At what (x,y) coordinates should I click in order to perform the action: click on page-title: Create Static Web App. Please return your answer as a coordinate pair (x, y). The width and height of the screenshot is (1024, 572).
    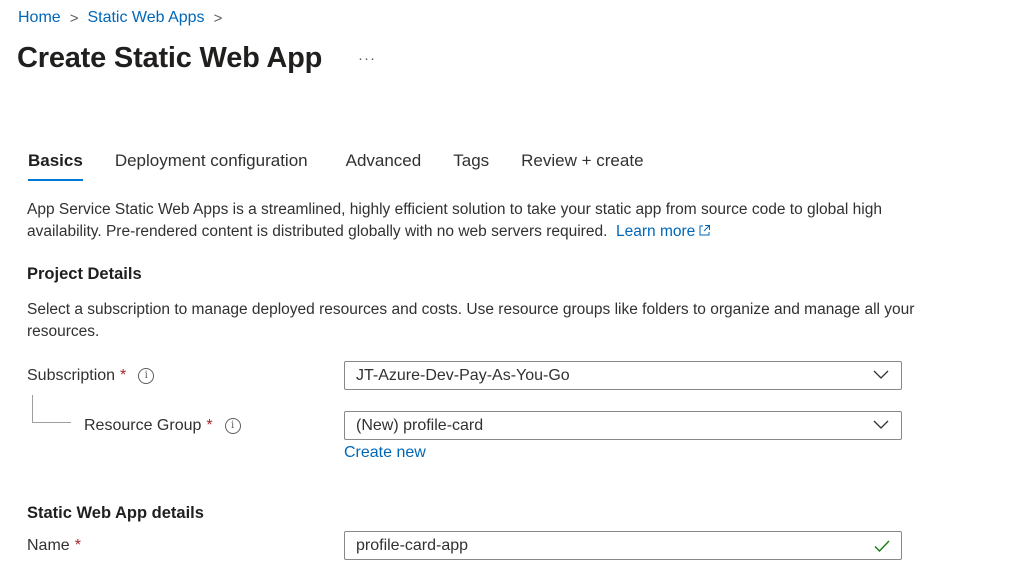
    Looking at the image, I should click on (170, 58).